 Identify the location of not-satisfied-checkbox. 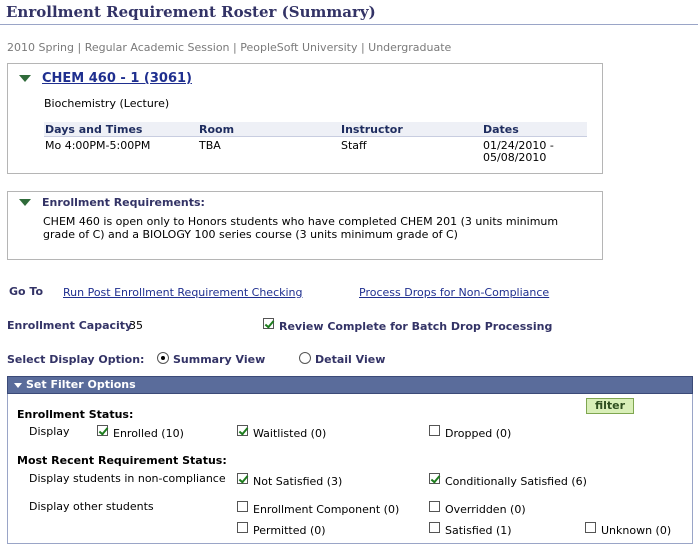
(242, 478).